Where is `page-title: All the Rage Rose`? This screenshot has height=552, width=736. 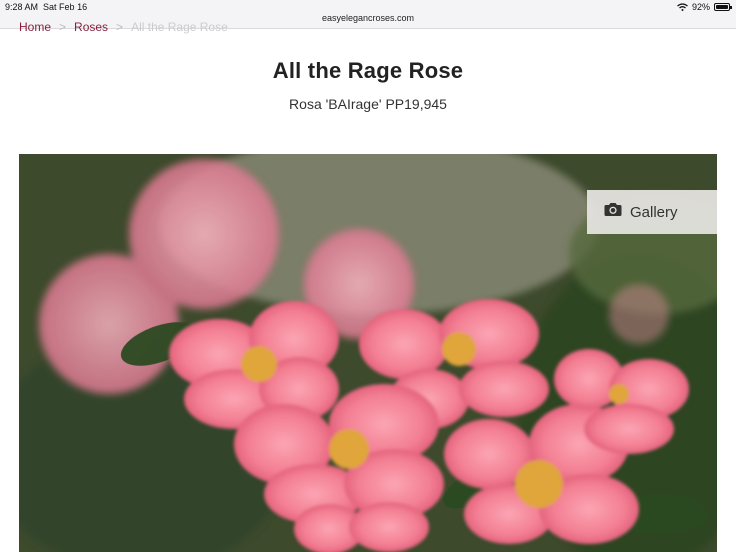 page-title: All the Rage Rose is located at coordinates (368, 70).